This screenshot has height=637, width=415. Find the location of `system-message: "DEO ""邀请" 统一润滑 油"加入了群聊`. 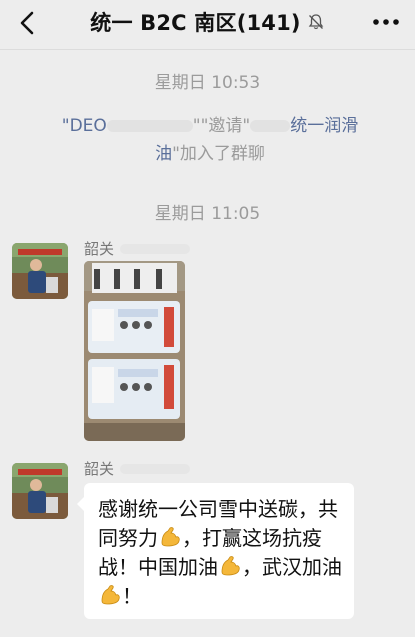

system-message: "DEO ""邀请" 统一润滑 油"加入了群聊 is located at coordinates (210, 140).